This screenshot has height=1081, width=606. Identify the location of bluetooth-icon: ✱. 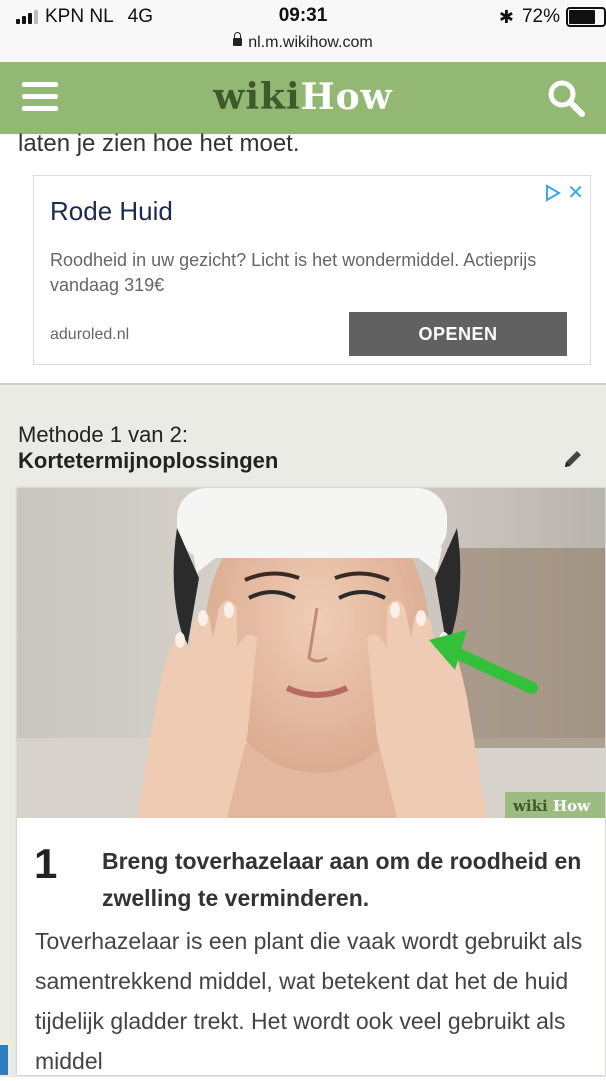
(506, 16).